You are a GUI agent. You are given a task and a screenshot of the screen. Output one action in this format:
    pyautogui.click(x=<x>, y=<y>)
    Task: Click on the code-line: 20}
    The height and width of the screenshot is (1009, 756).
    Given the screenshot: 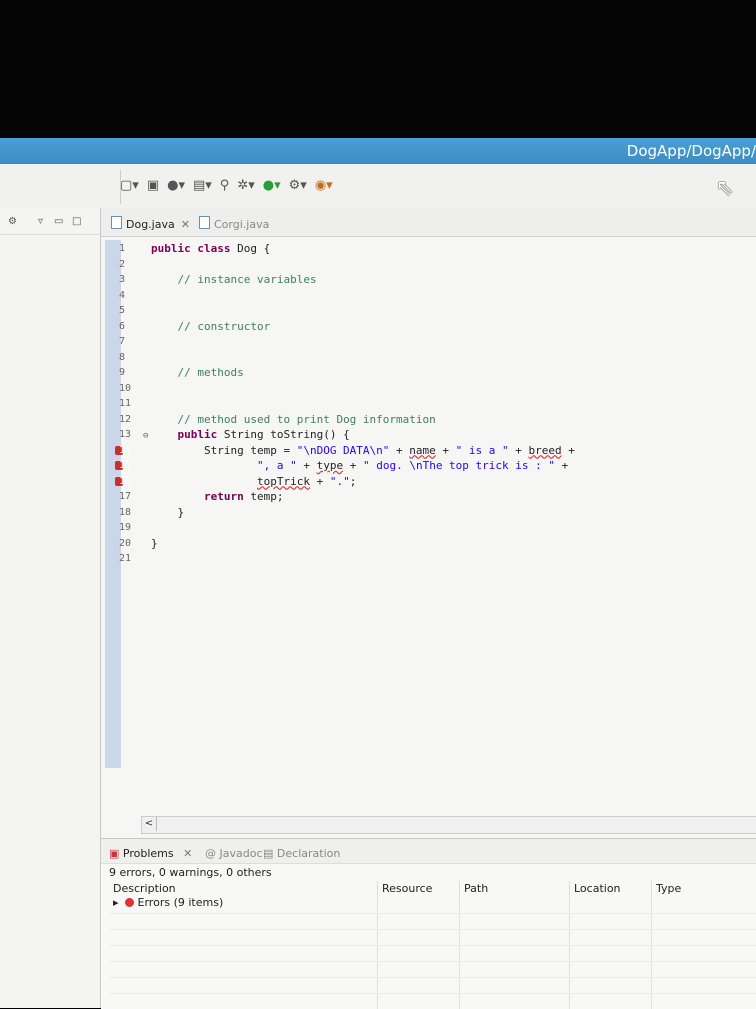 What is the action you would take?
    pyautogui.click(x=434, y=544)
    